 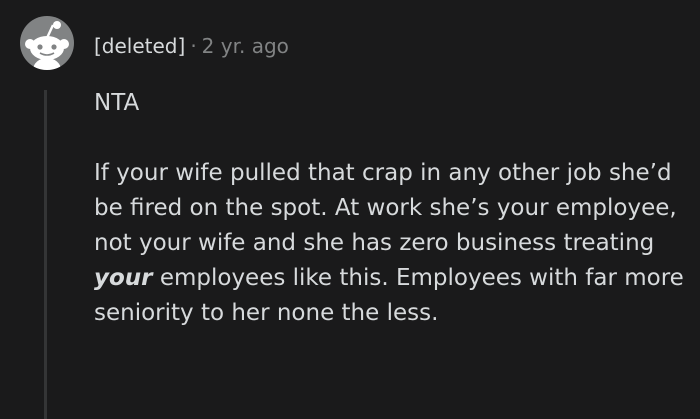 I want to click on avatar, so click(x=47, y=43).